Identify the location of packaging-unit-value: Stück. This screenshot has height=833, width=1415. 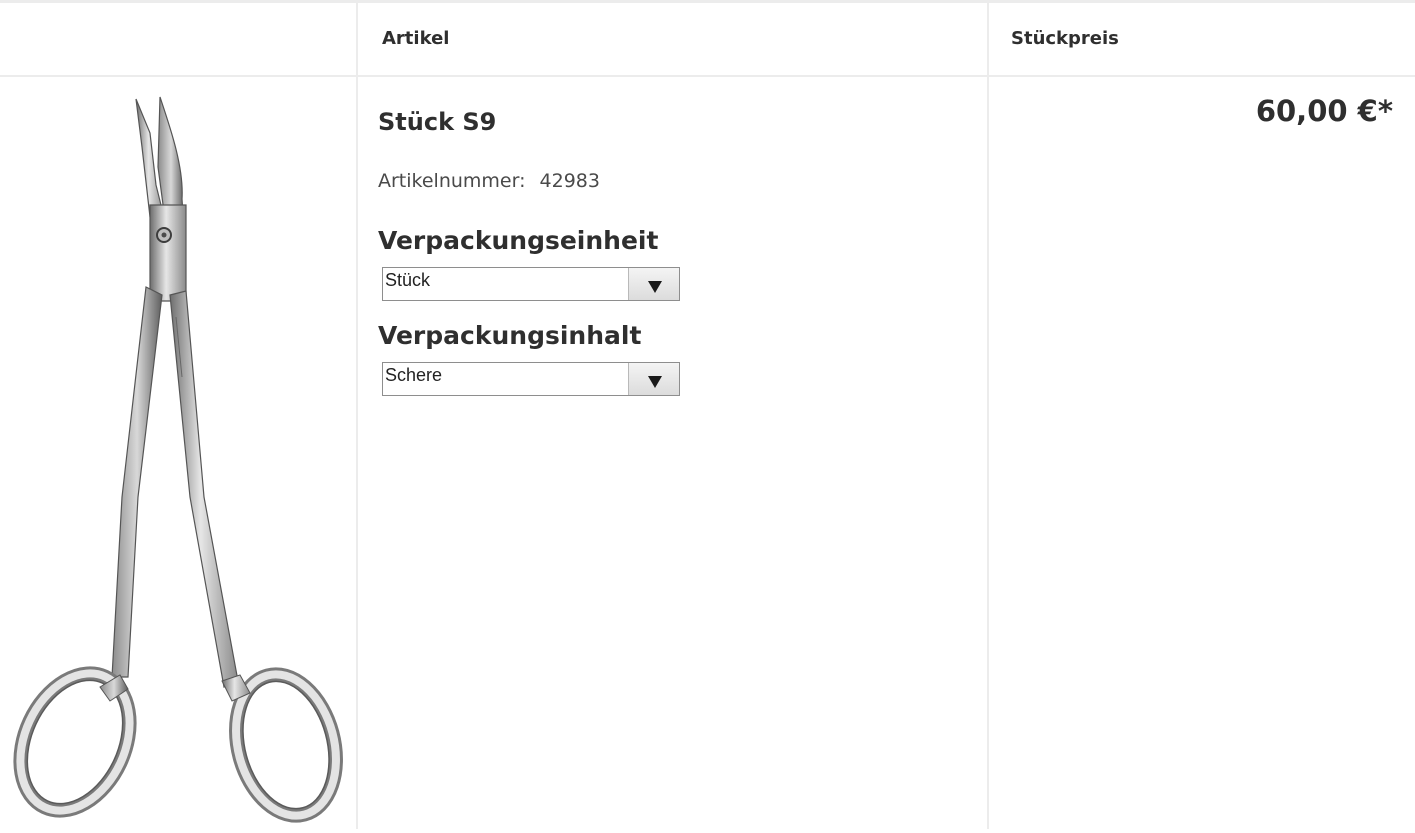
(408, 280).